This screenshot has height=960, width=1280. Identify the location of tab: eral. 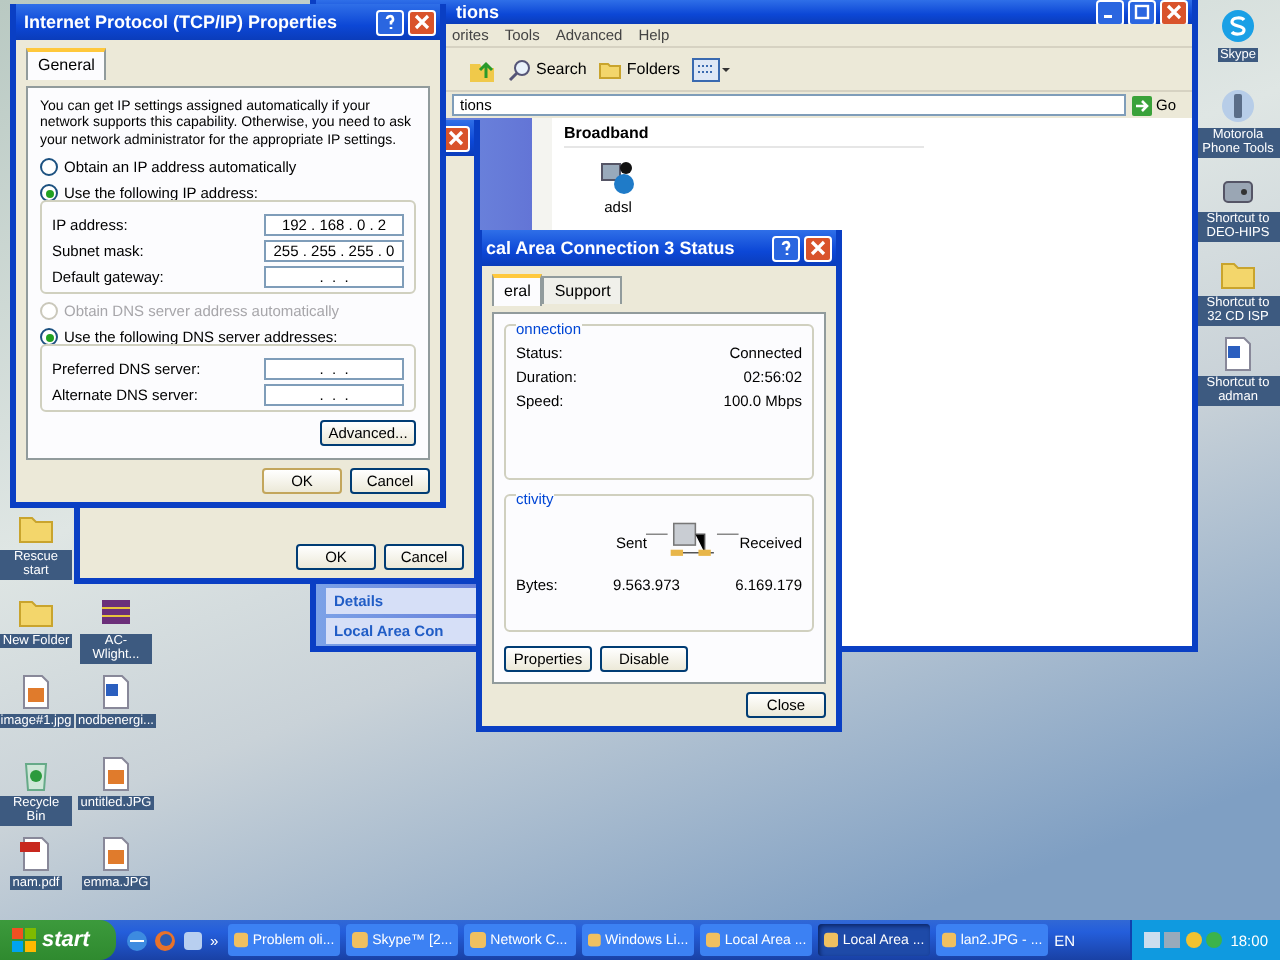
(517, 290).